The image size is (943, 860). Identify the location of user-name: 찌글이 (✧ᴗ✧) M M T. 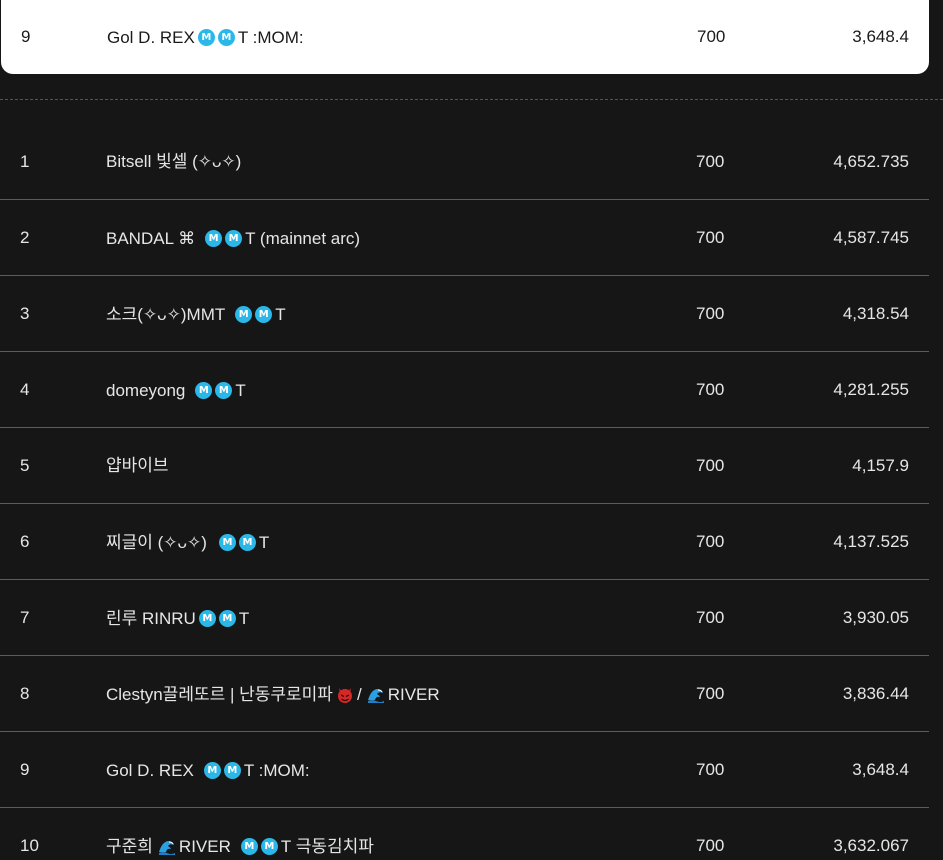
(187, 542).